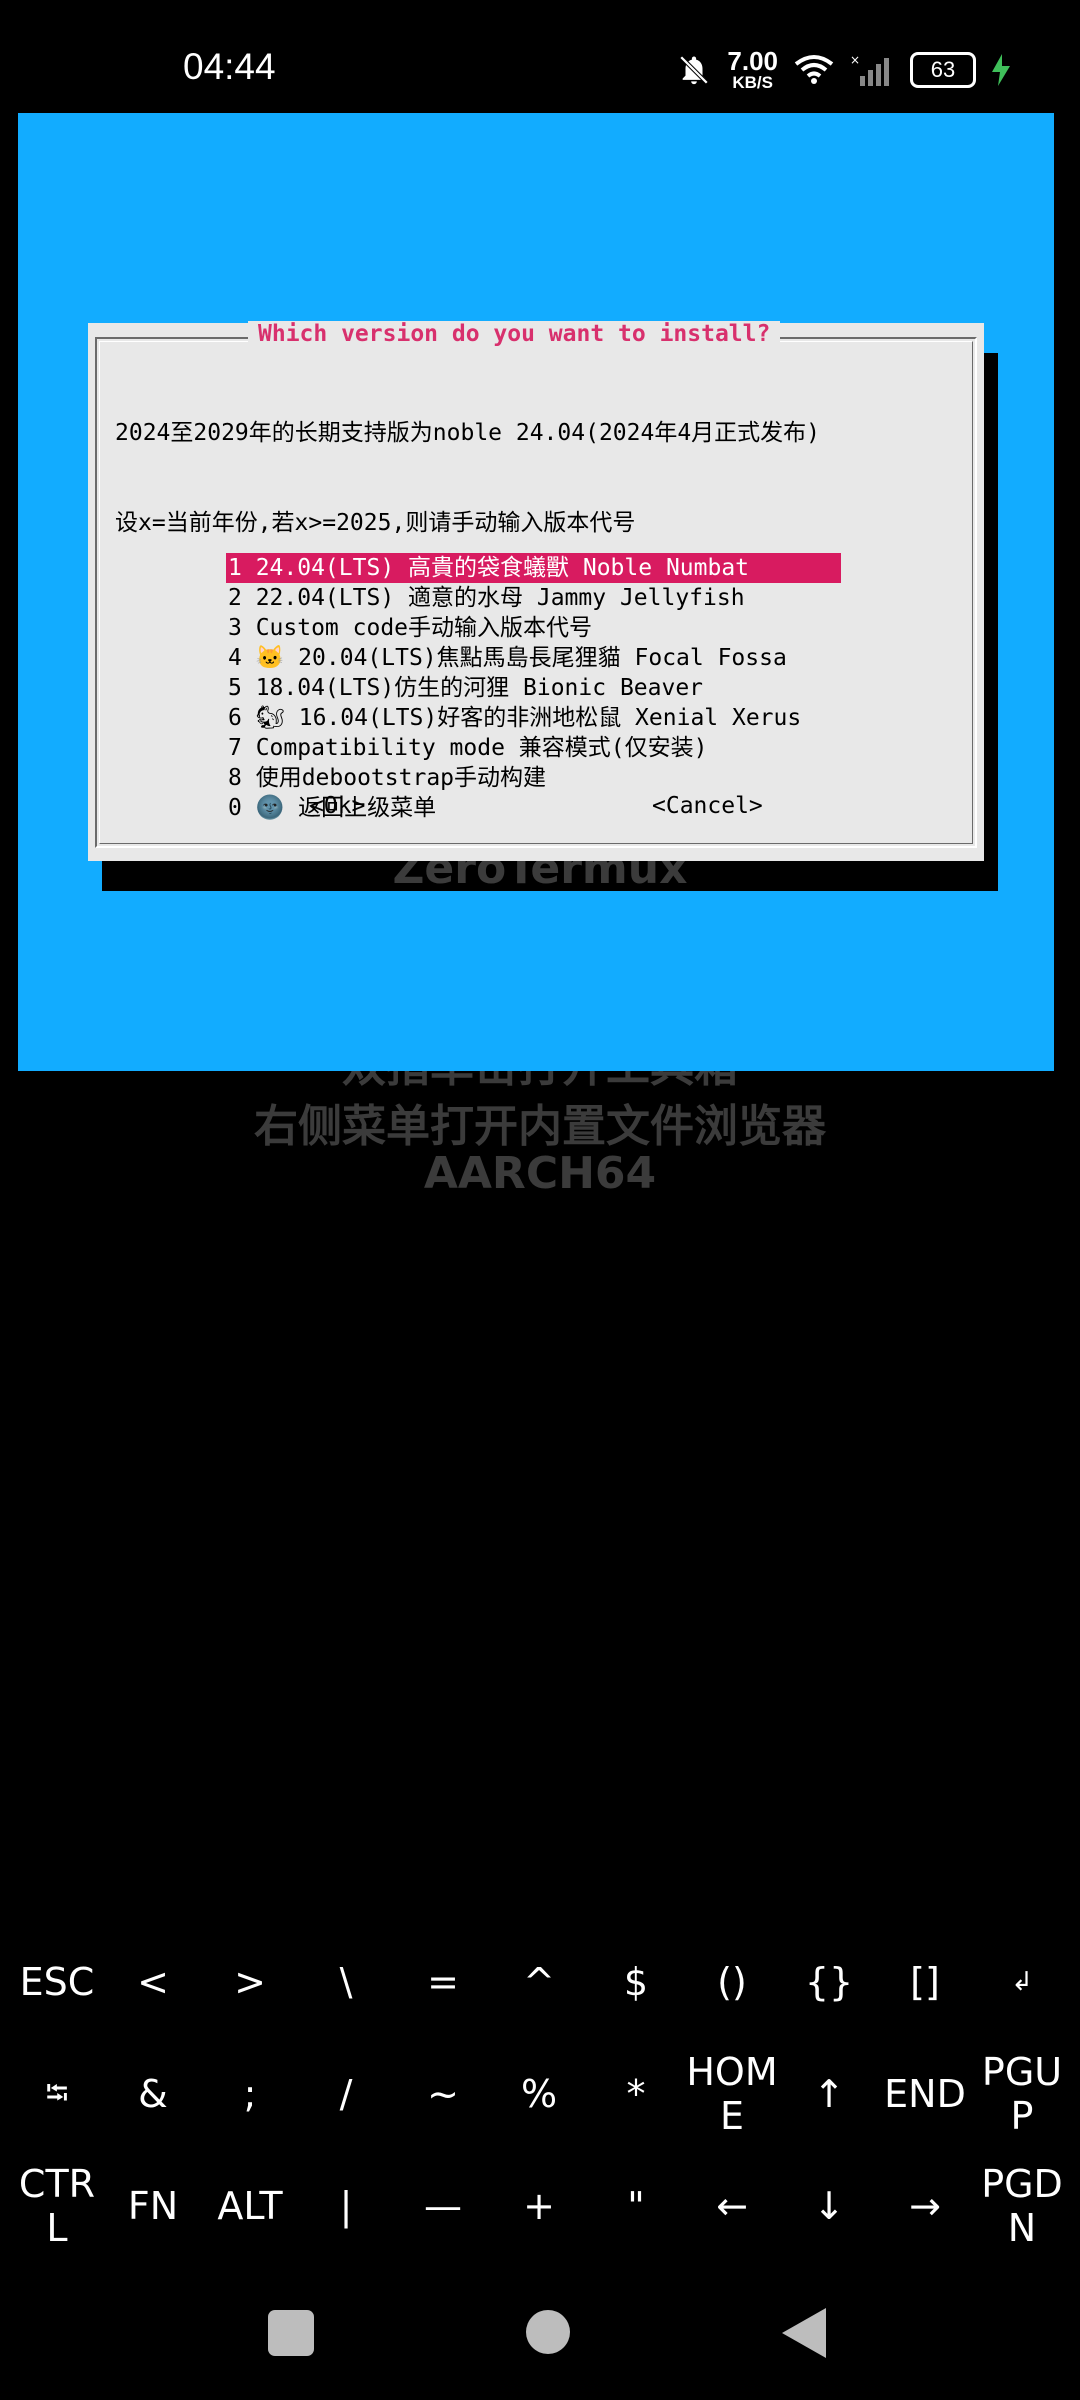 This screenshot has height=2400, width=1080. Describe the element at coordinates (346, 1982) in the screenshot. I see `key-backslash: \` at that location.